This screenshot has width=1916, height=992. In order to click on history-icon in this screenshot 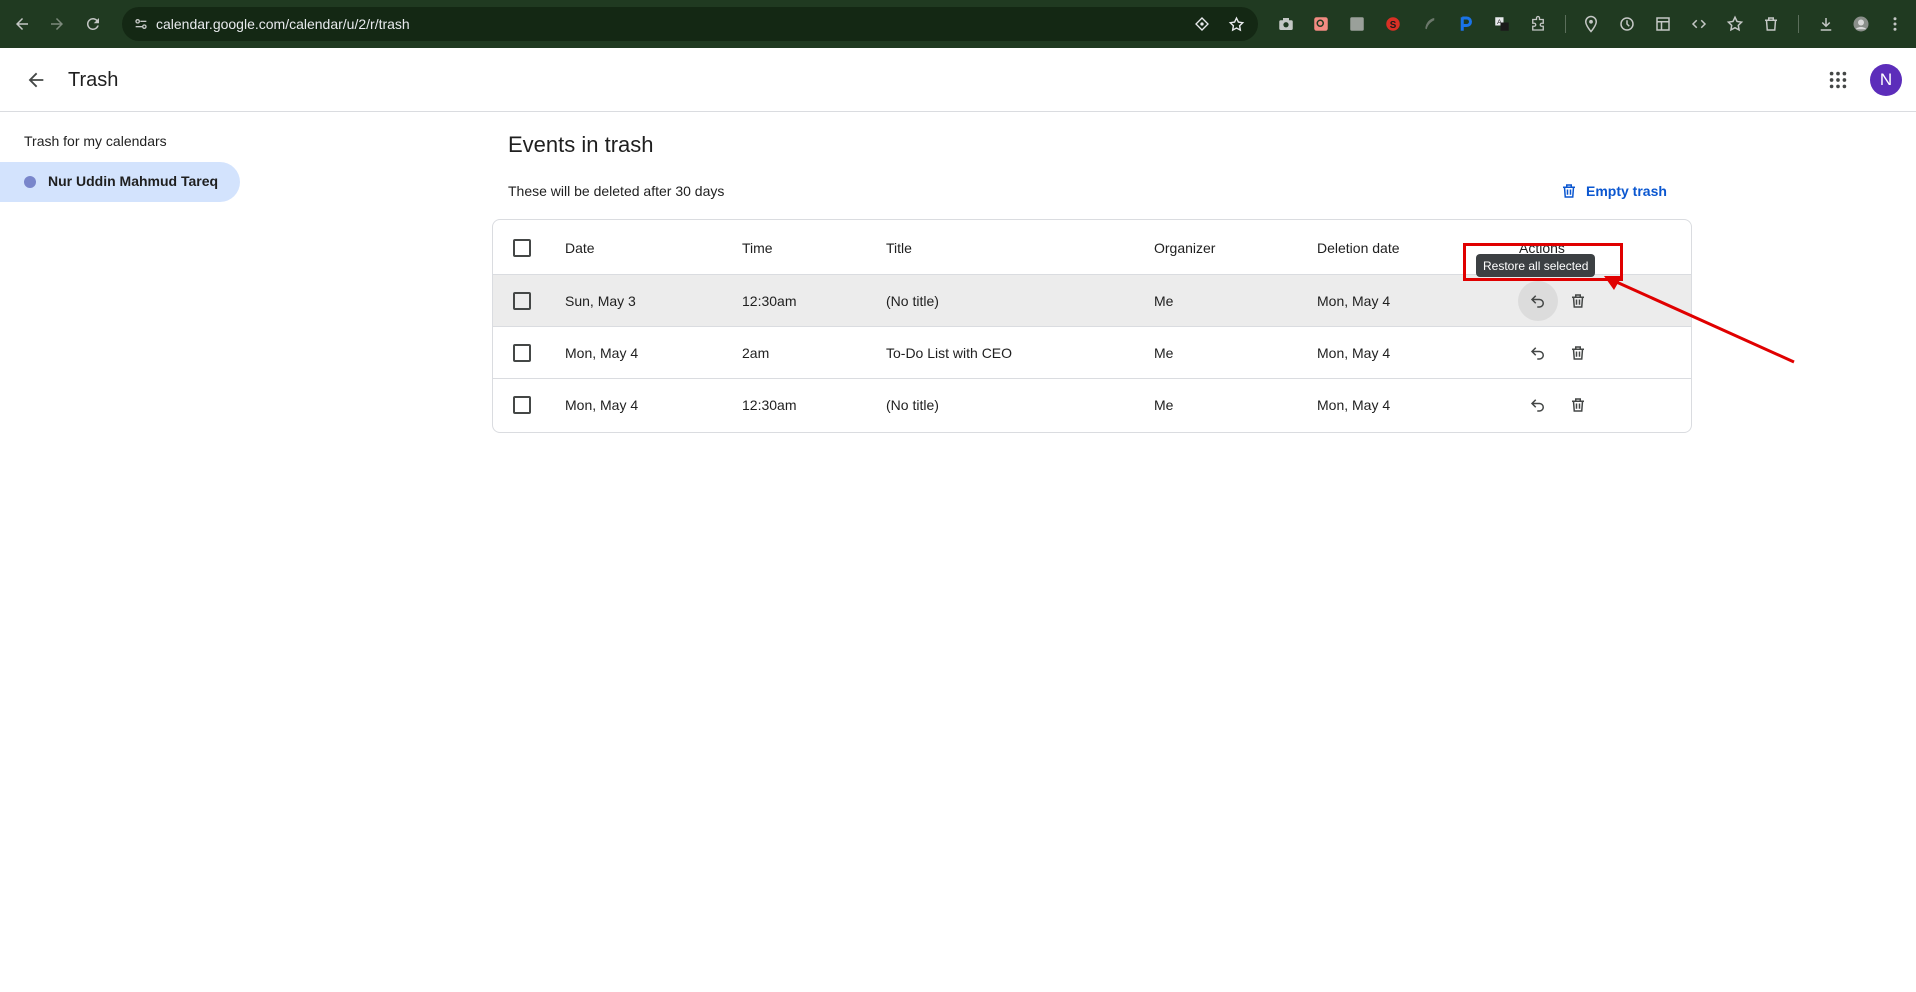, I will do `click(1627, 24)`.